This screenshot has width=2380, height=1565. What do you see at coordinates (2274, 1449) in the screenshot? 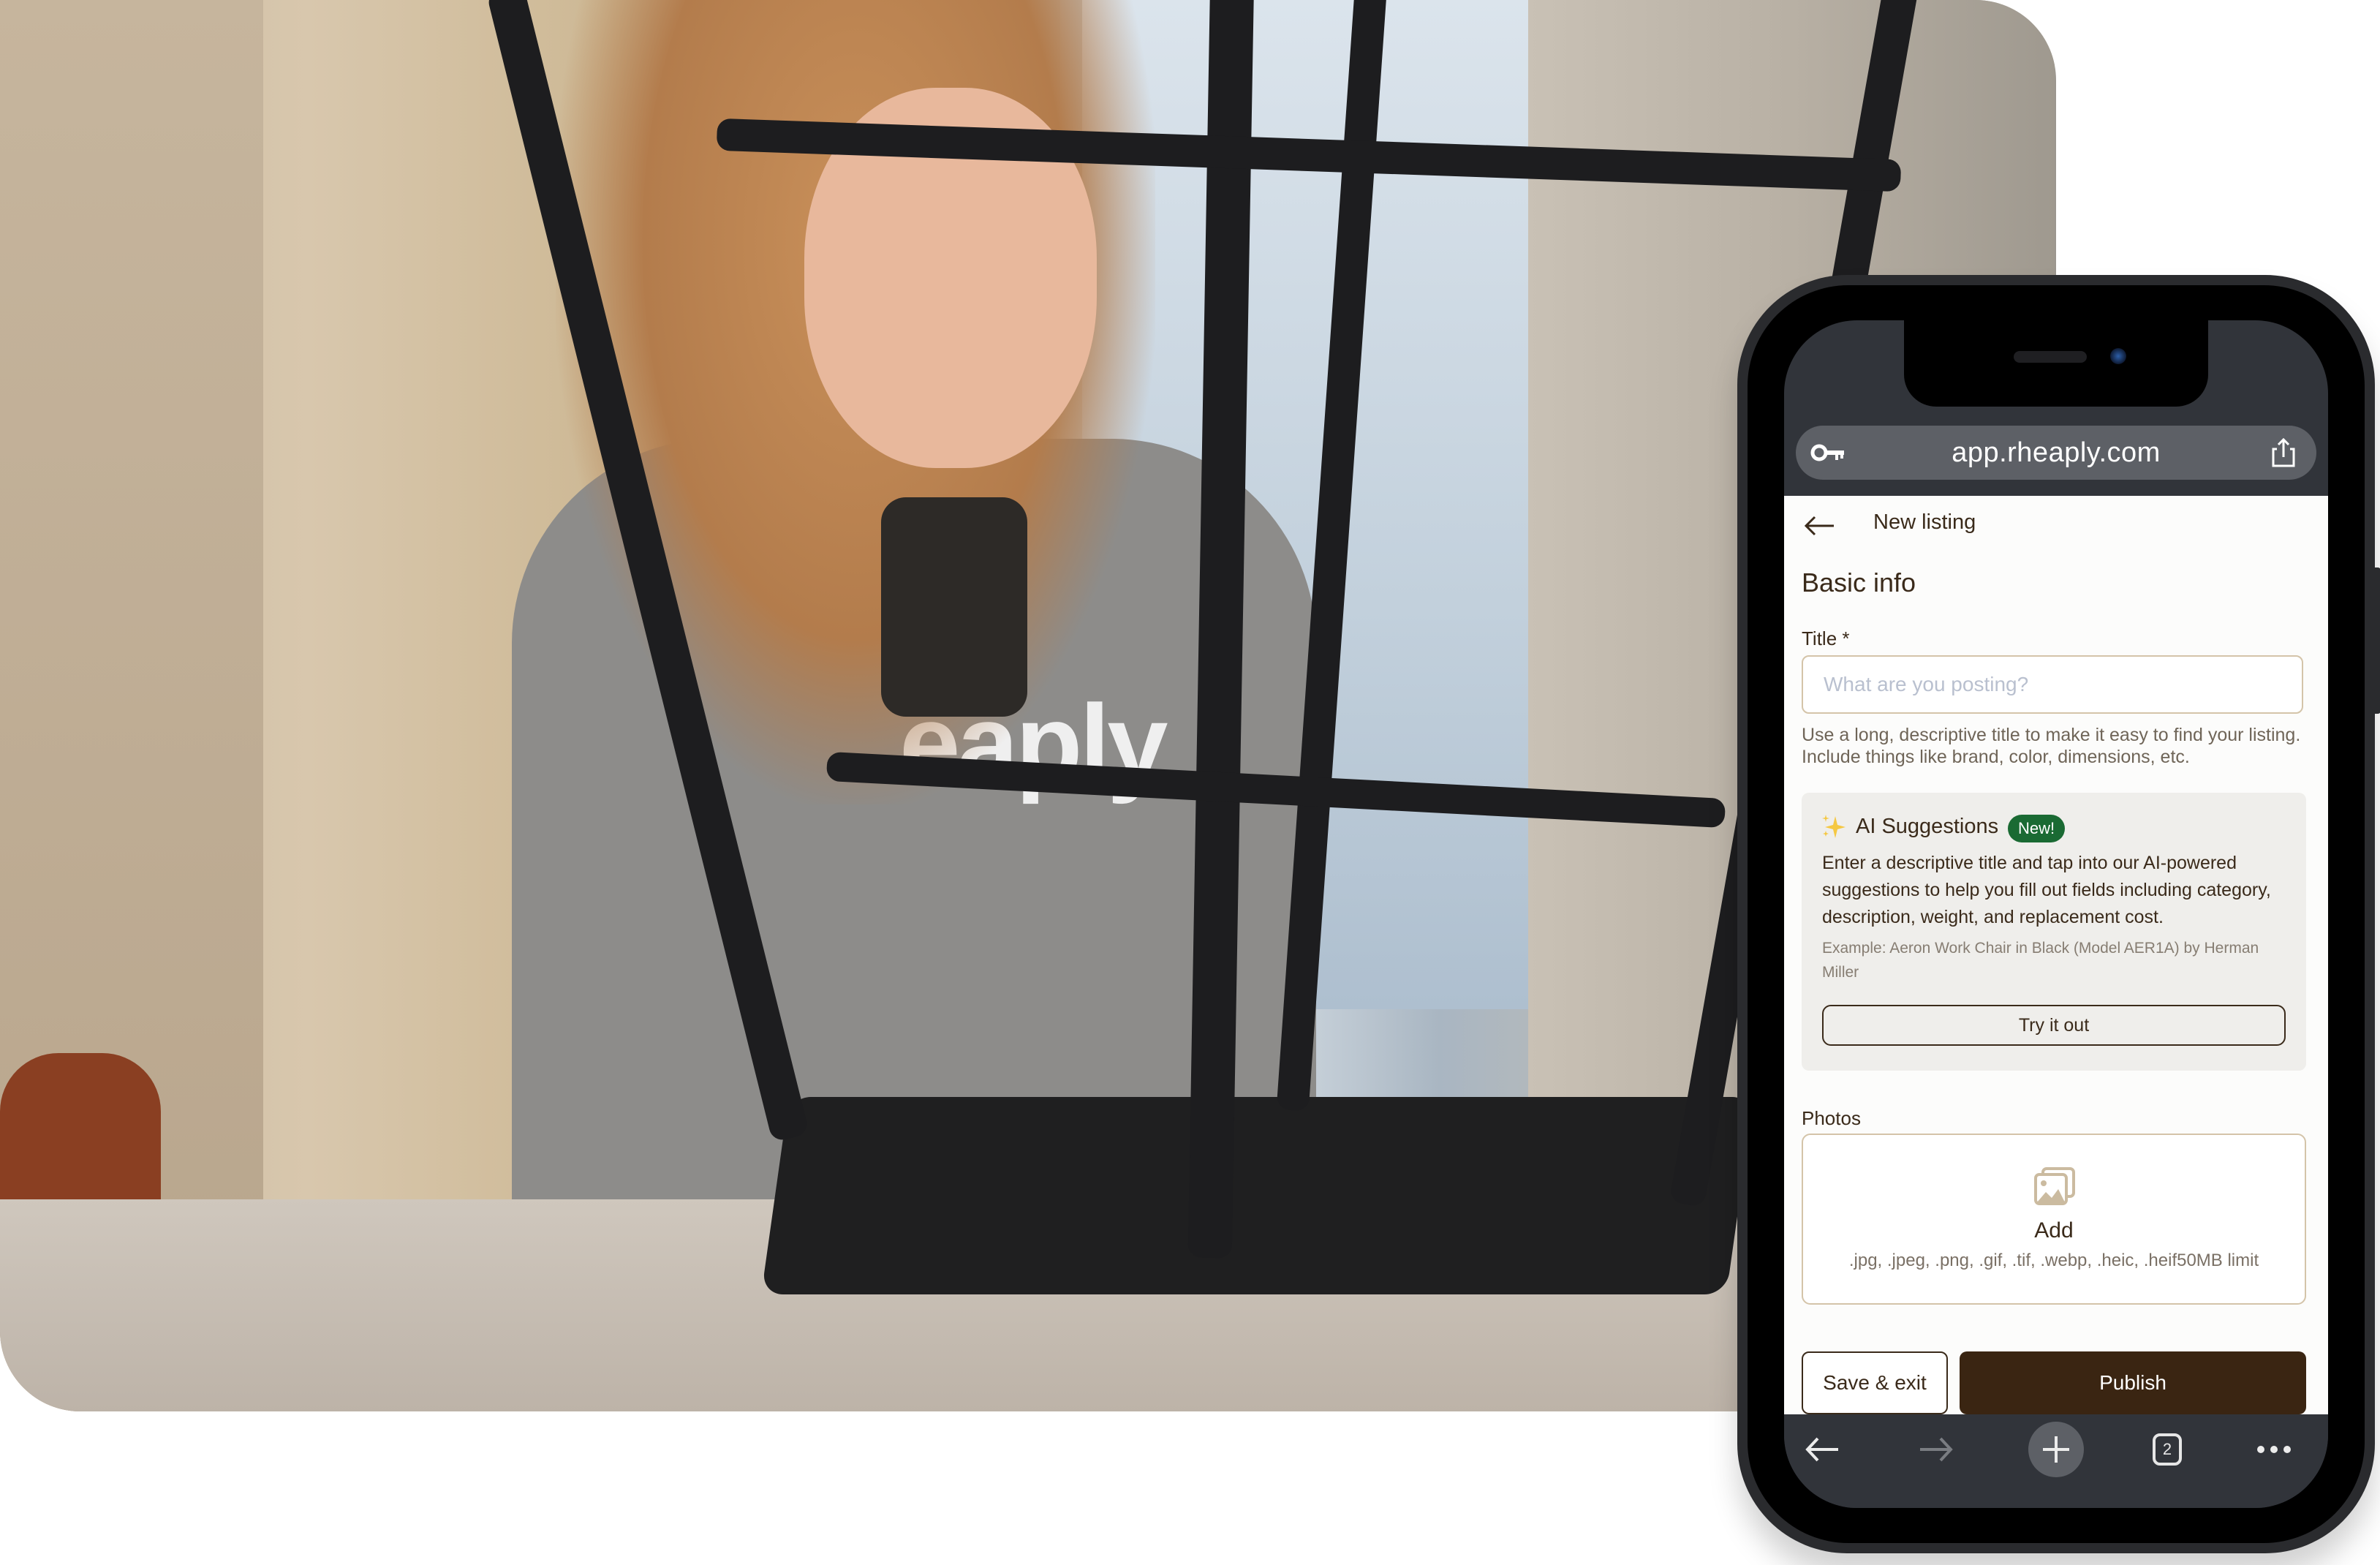
I see `more-dots-icon` at bounding box center [2274, 1449].